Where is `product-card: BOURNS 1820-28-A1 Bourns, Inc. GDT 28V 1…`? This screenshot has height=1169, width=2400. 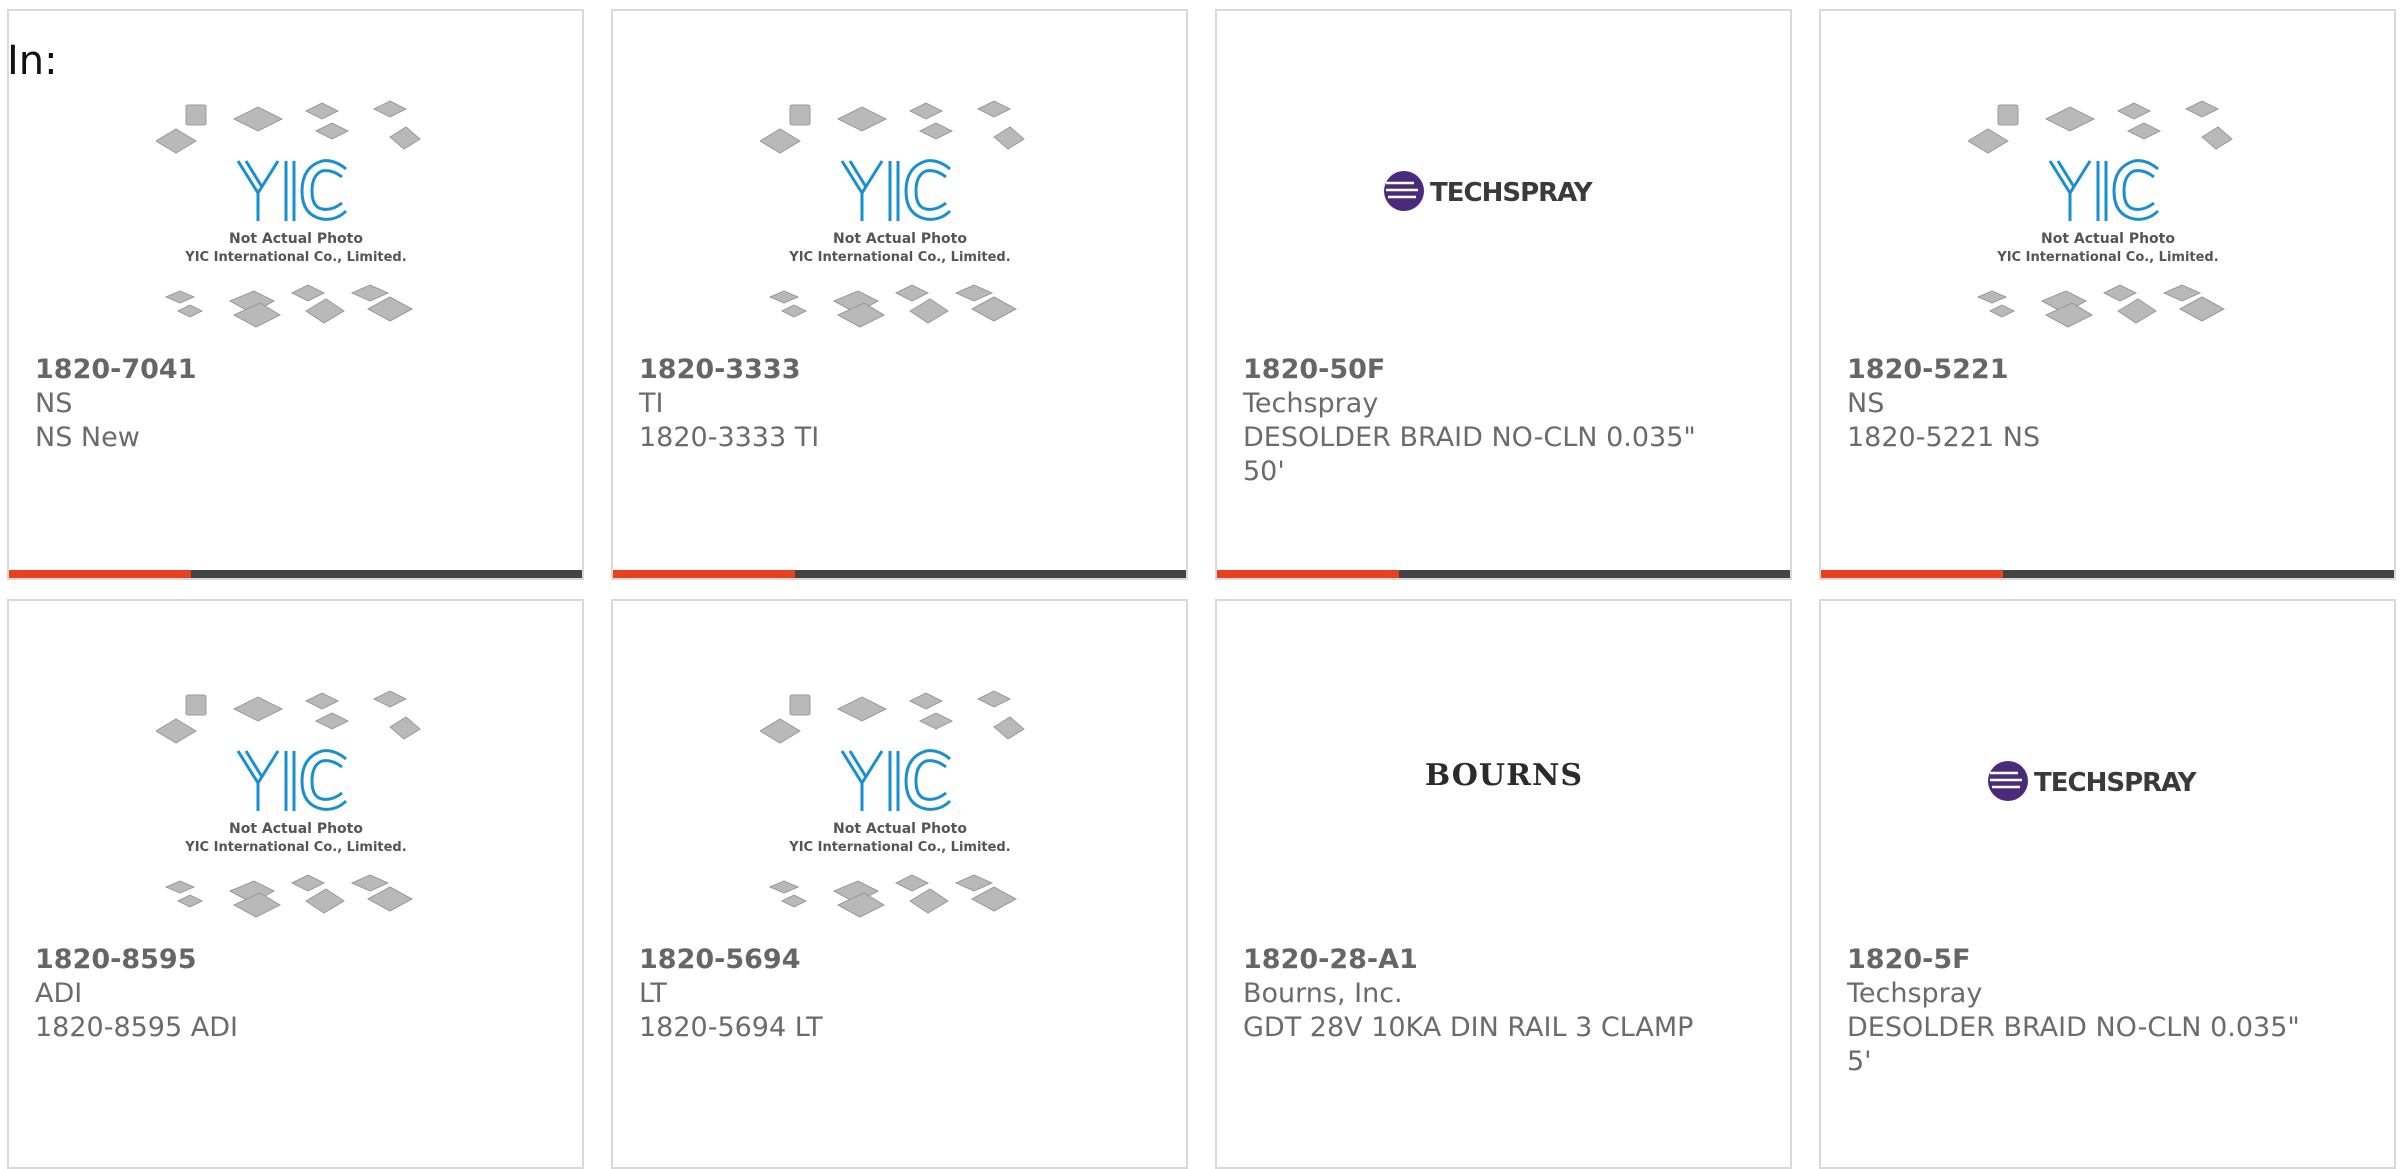
product-card: BOURNS 1820-28-A1 Bourns, Inc. GDT 28V 1… is located at coordinates (1503, 884).